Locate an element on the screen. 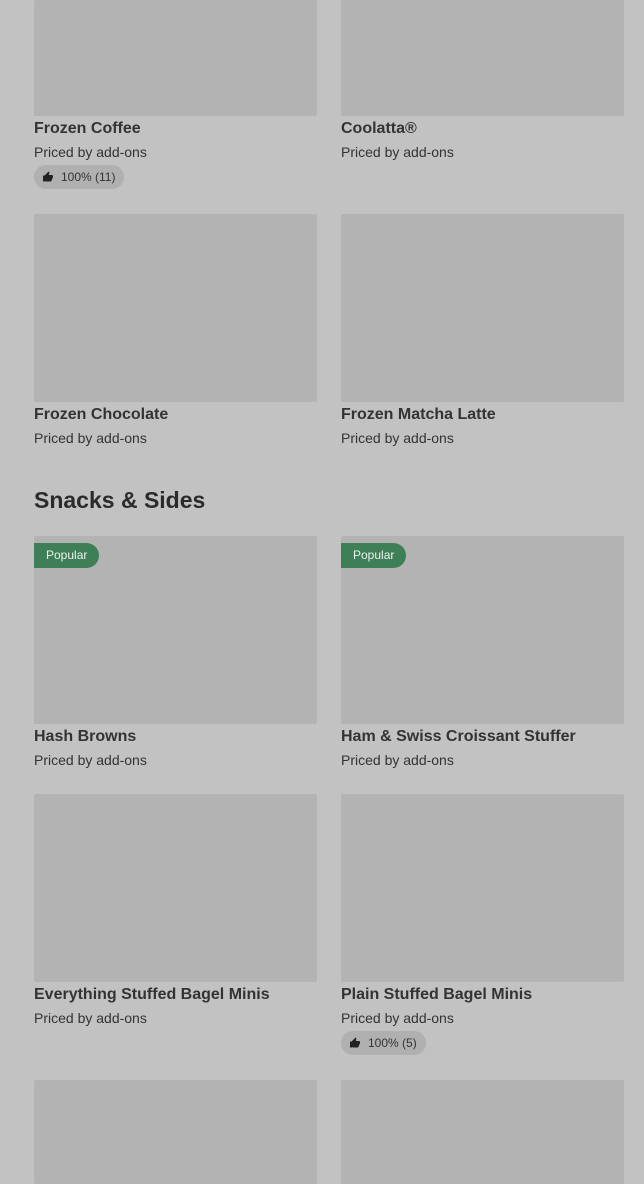  item-name: Frozen Matcha Latte is located at coordinates (418, 414).